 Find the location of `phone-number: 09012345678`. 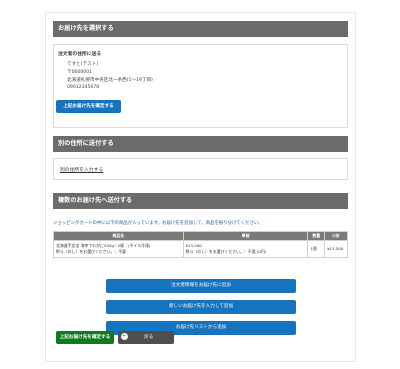

phone-number: 09012345678 is located at coordinates (83, 87).